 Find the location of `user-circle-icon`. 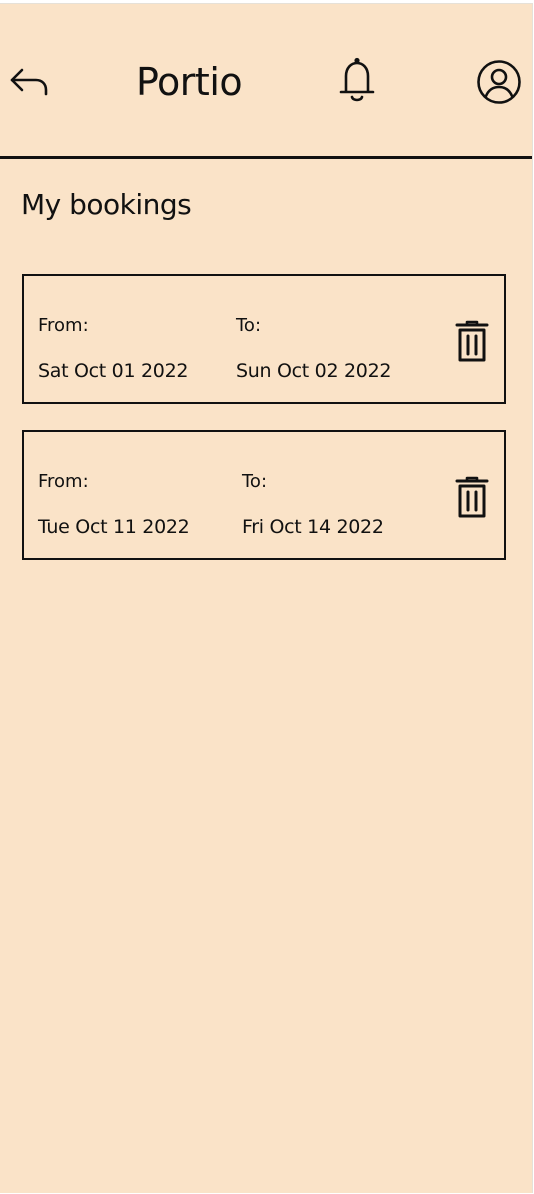

user-circle-icon is located at coordinates (499, 82).